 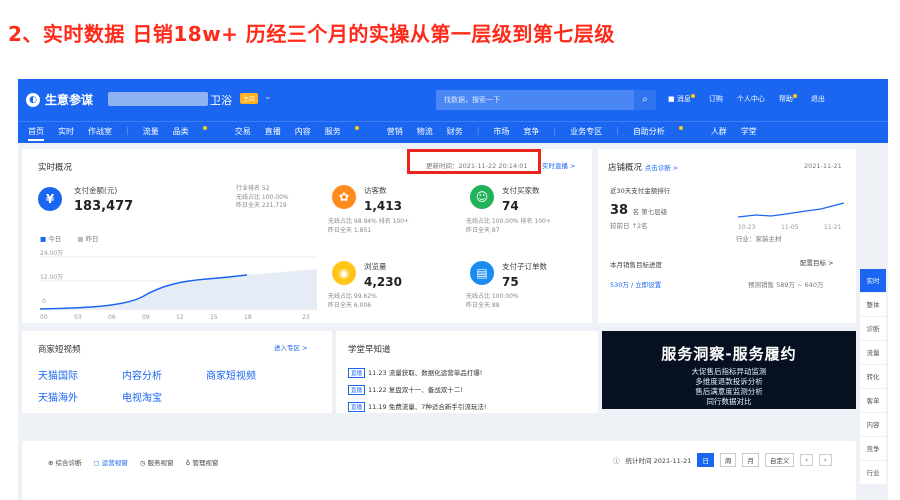 I want to click on x-tick: 12, so click(x=180, y=317).